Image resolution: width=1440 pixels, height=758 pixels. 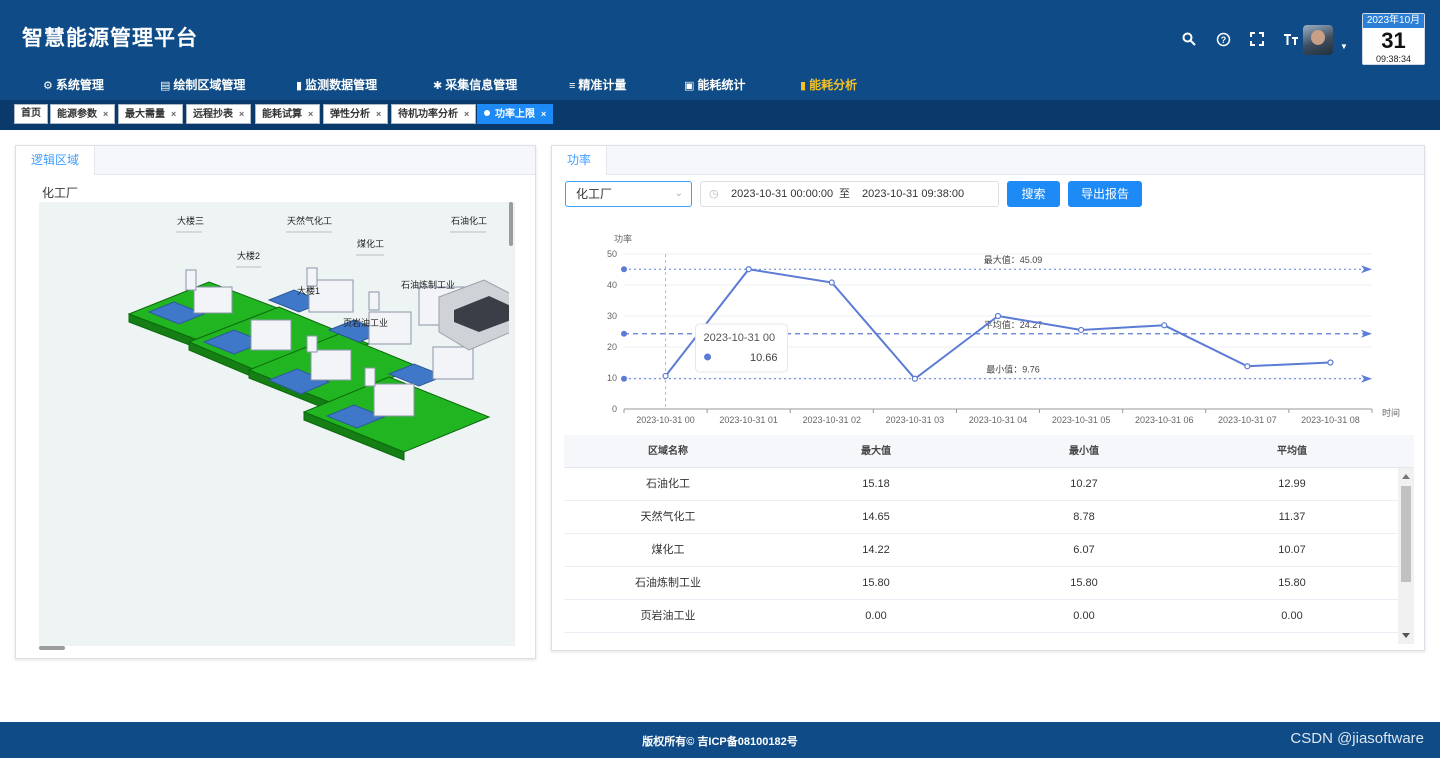 What do you see at coordinates (668, 517) in the screenshot?
I see `table-cell: 天然气化工` at bounding box center [668, 517].